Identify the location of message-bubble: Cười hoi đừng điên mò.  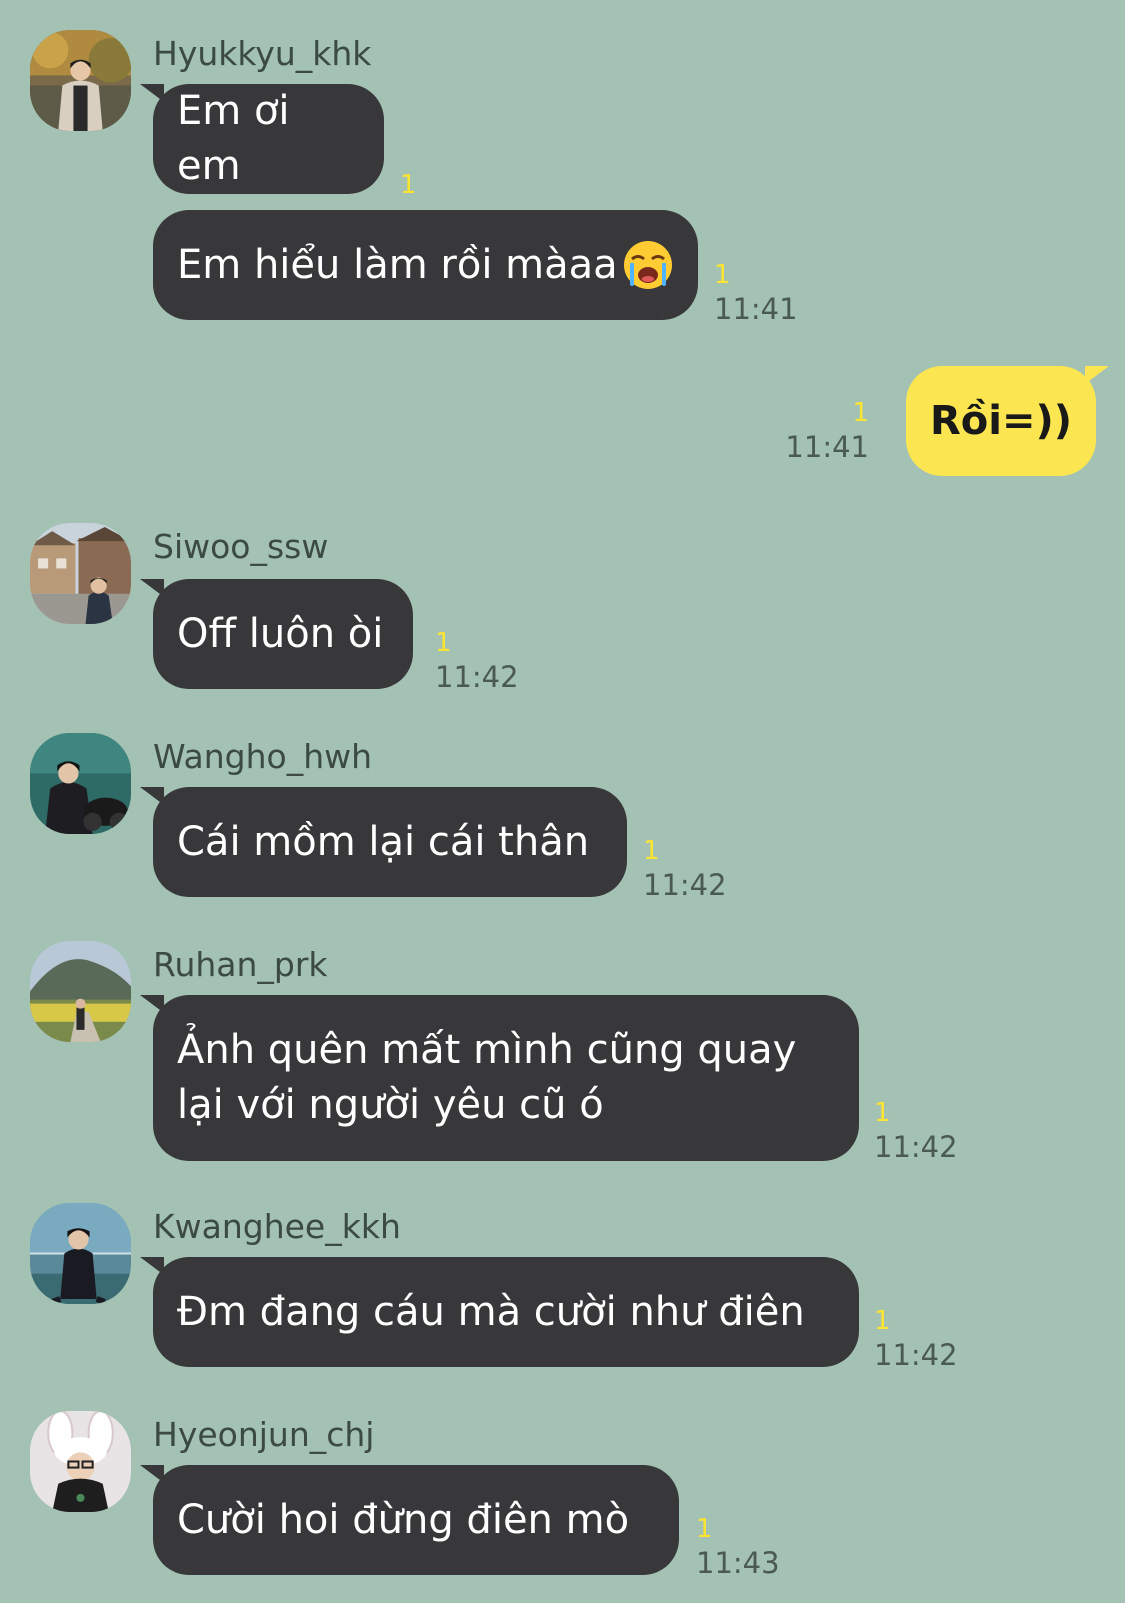
(409, 1520).